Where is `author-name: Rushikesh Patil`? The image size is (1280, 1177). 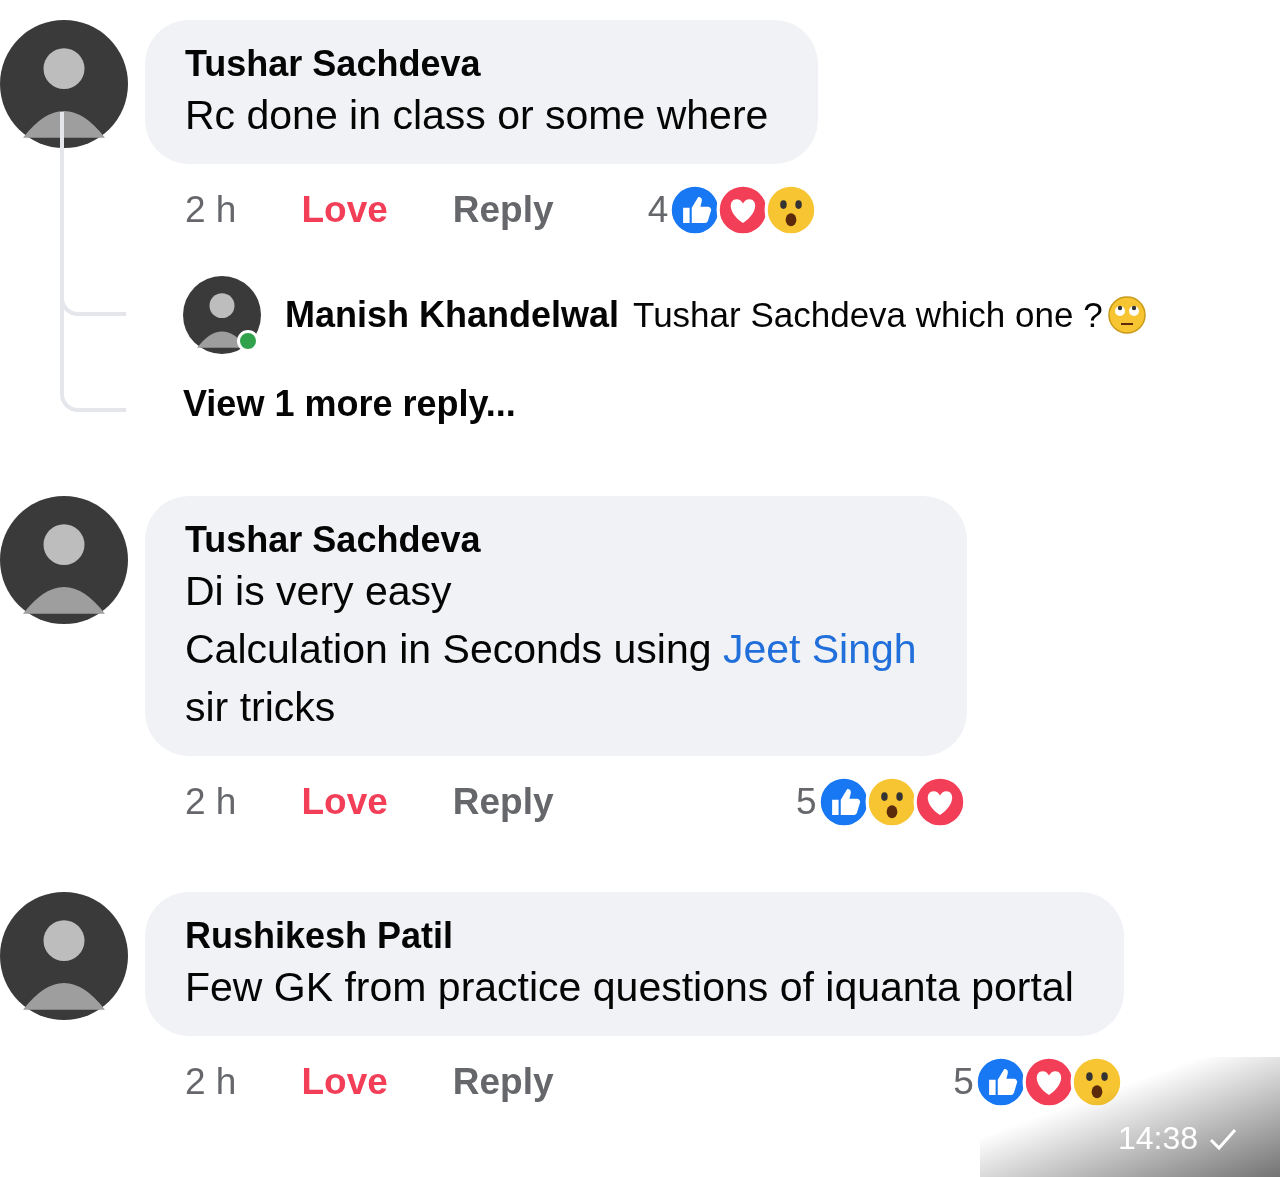 author-name: Rushikesh Patil is located at coordinates (629, 936).